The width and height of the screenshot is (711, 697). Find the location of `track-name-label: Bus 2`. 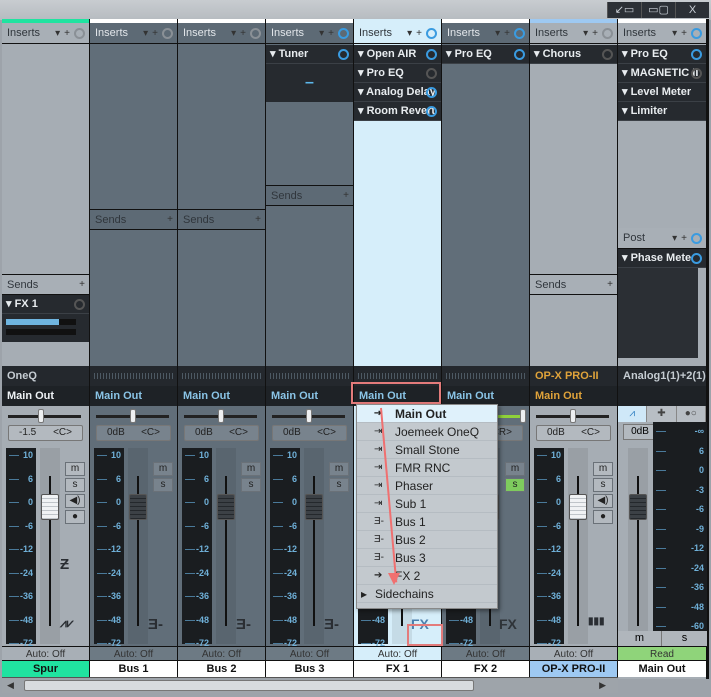

track-name-label: Bus 2 is located at coordinates (221, 669).